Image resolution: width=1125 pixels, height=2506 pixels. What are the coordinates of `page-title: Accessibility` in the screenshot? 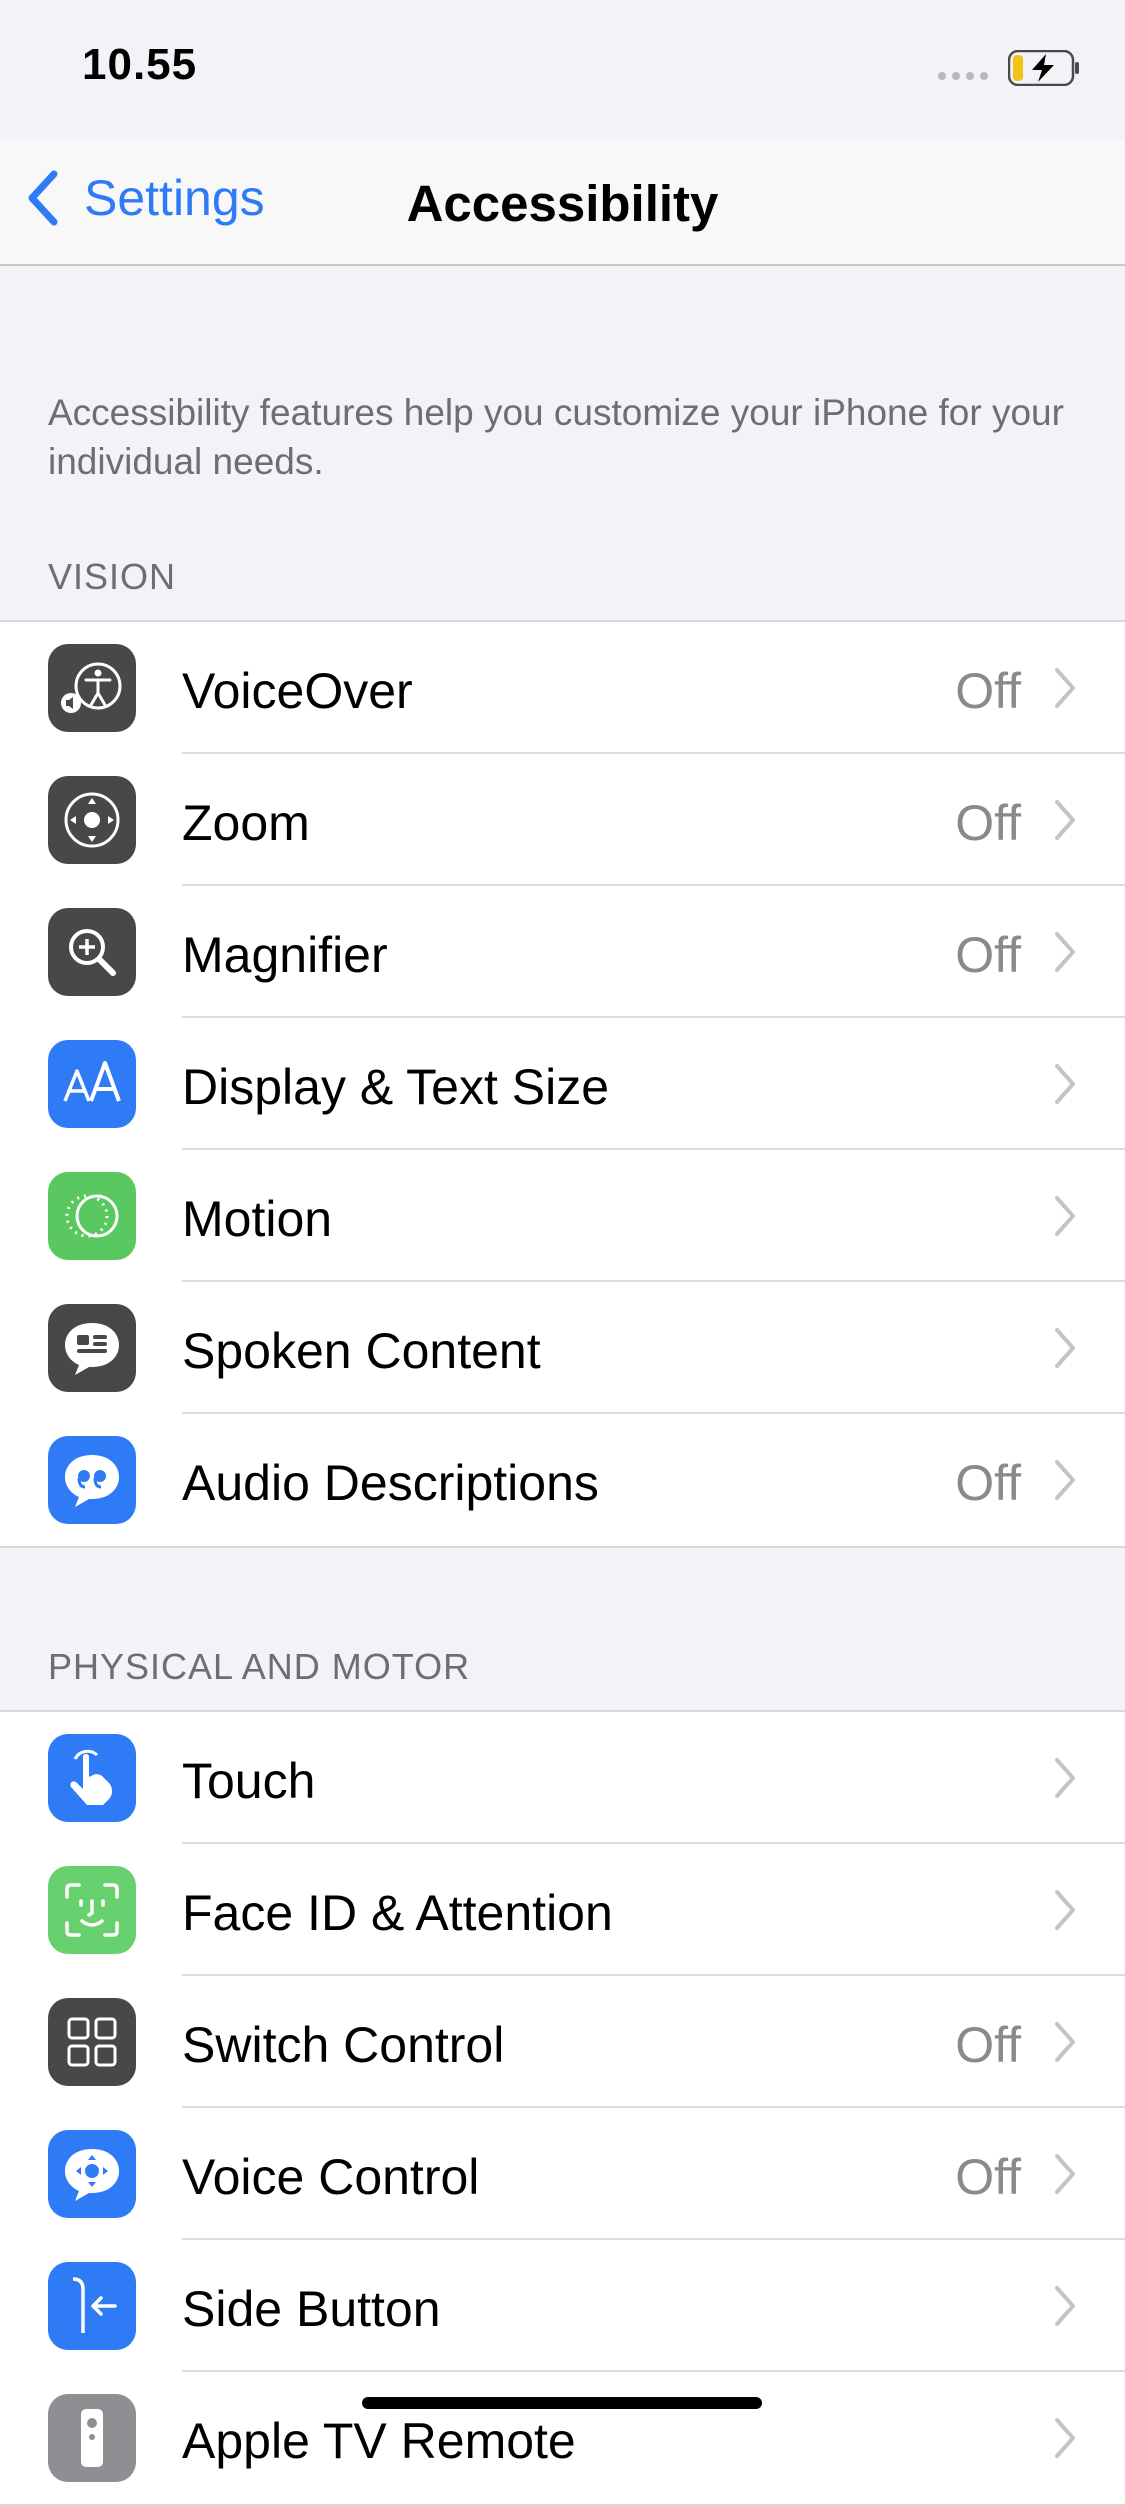 It's located at (562, 203).